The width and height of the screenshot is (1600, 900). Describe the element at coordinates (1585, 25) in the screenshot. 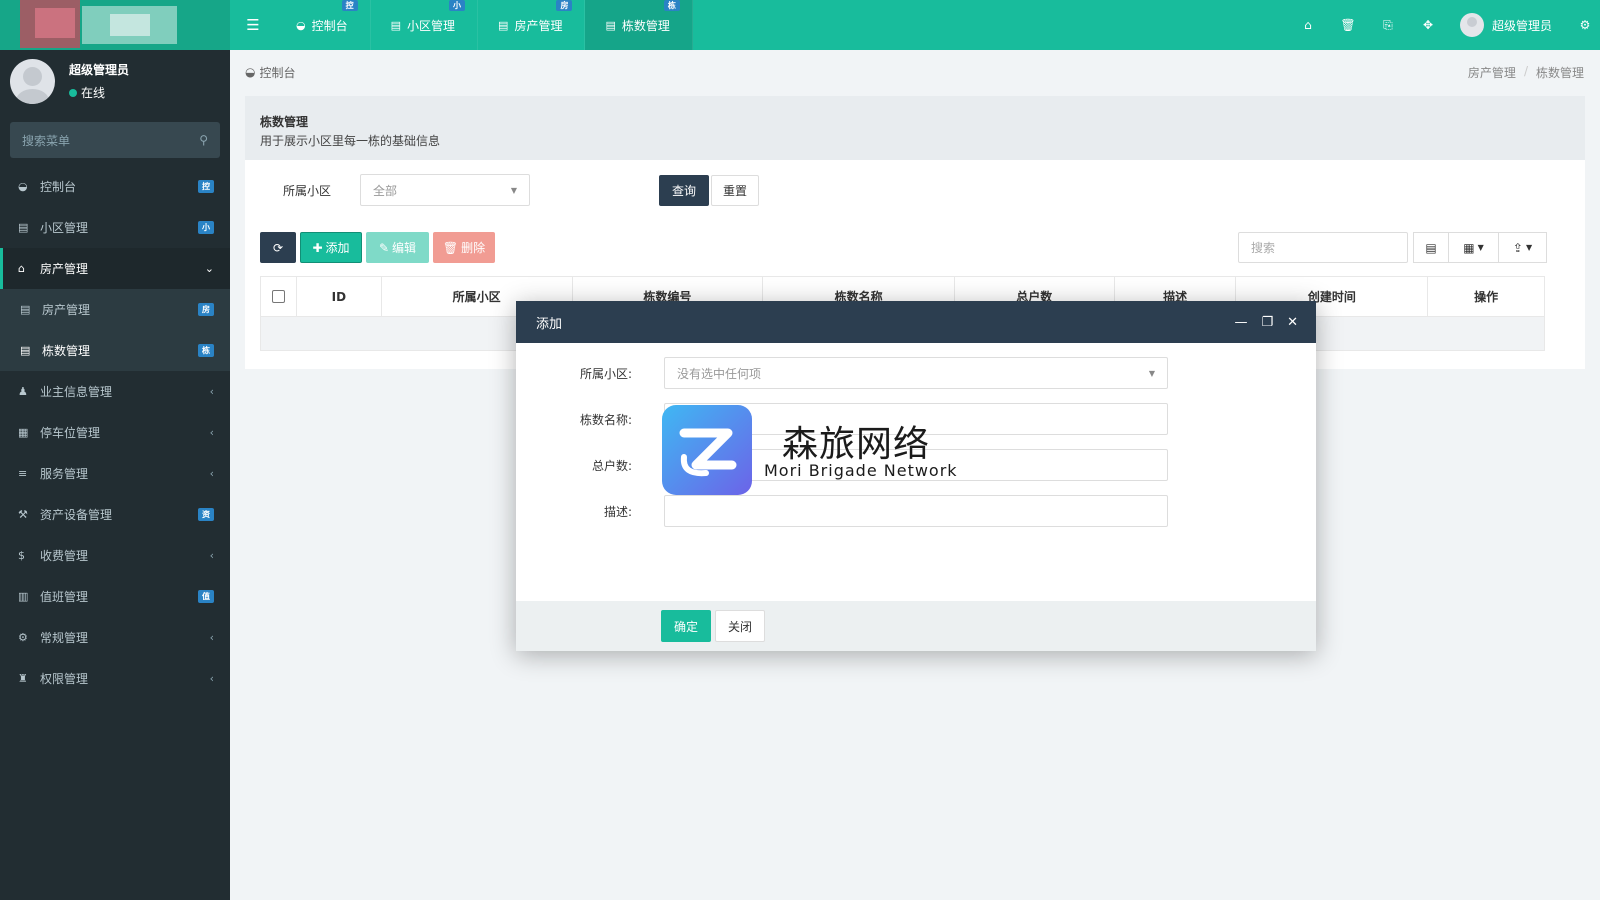

I see `settings-icon: ⚙` at that location.